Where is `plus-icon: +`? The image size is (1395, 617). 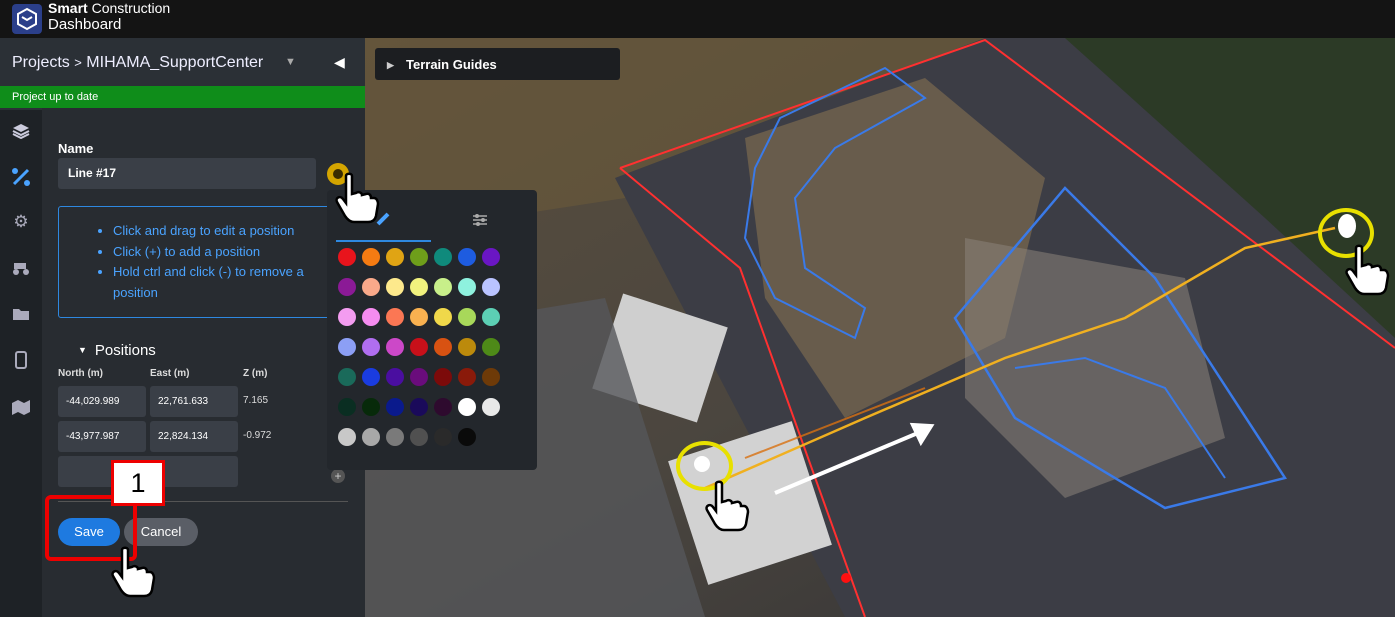
plus-icon: + is located at coordinates (338, 476).